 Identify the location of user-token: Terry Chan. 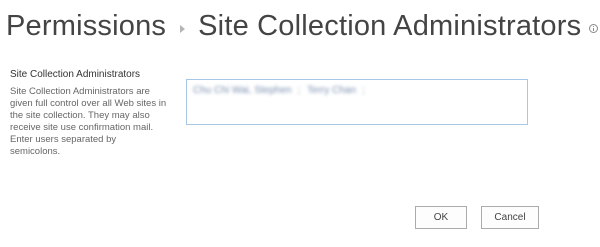
(331, 90).